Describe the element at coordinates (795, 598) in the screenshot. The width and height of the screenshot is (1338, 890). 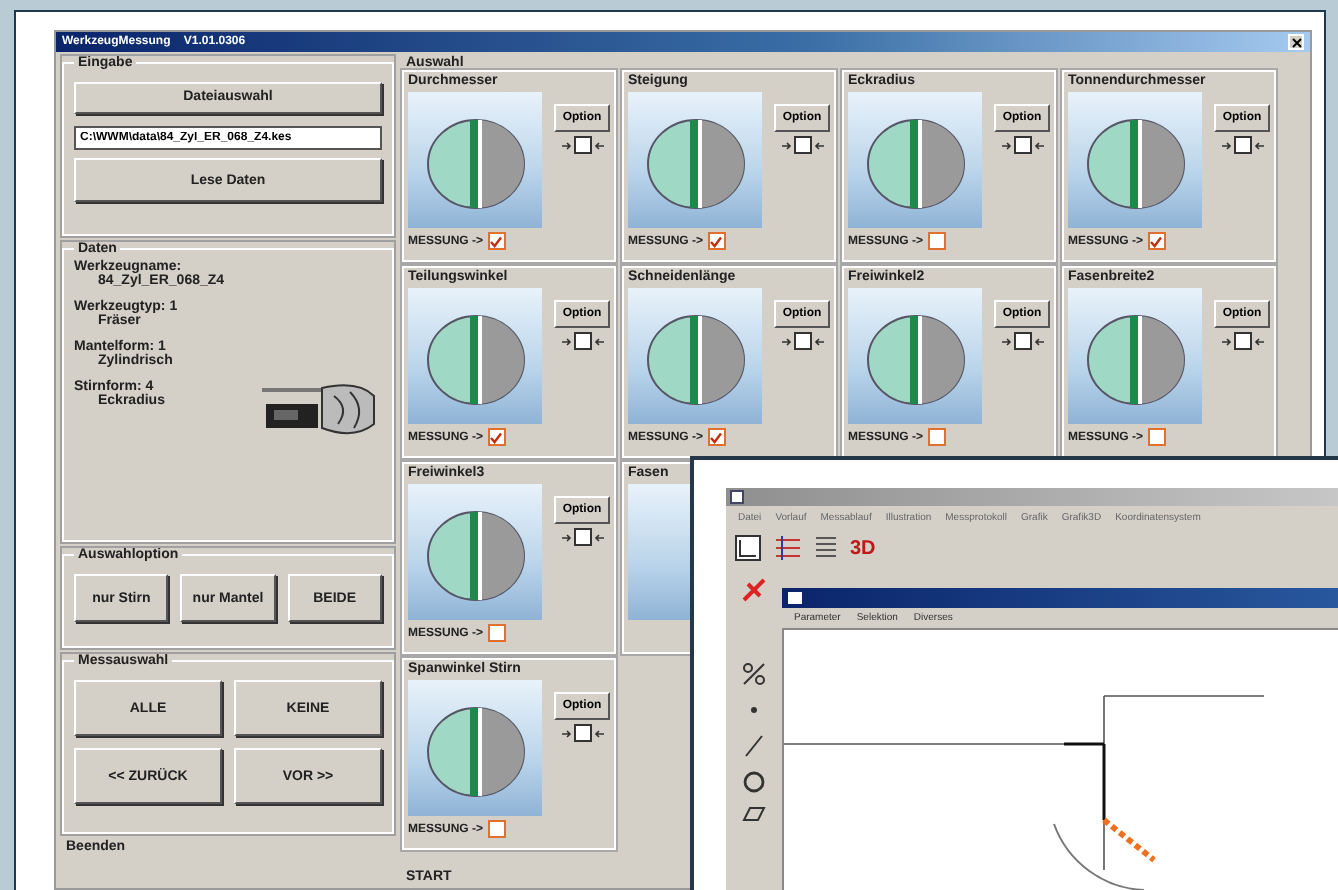
I see `document-icon` at that location.